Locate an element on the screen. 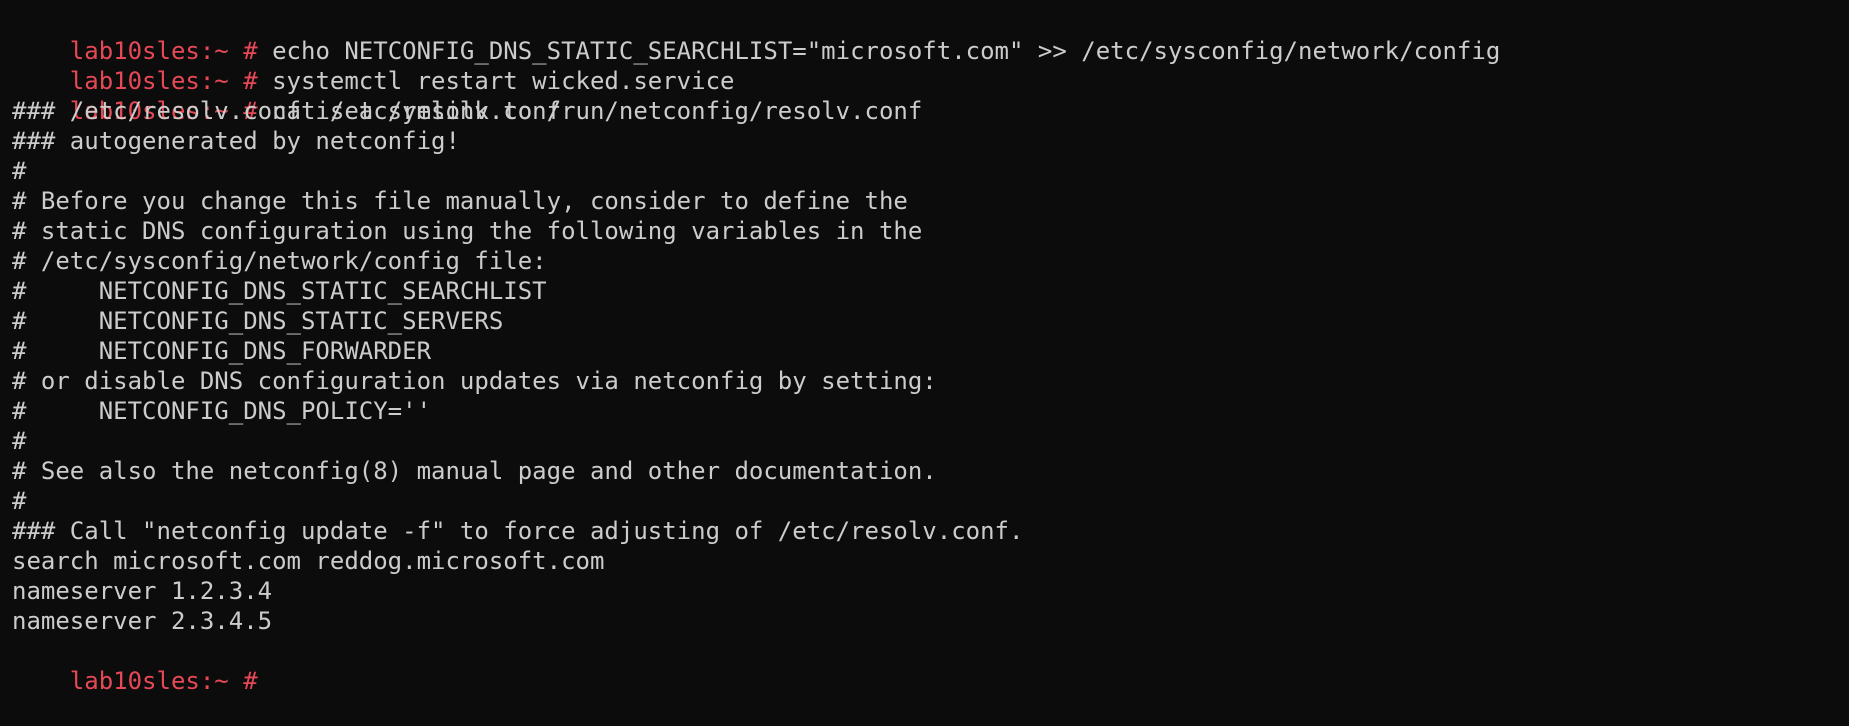 The image size is (1849, 726). output-line: nameserver 1.2.3.4 is located at coordinates (142, 591).